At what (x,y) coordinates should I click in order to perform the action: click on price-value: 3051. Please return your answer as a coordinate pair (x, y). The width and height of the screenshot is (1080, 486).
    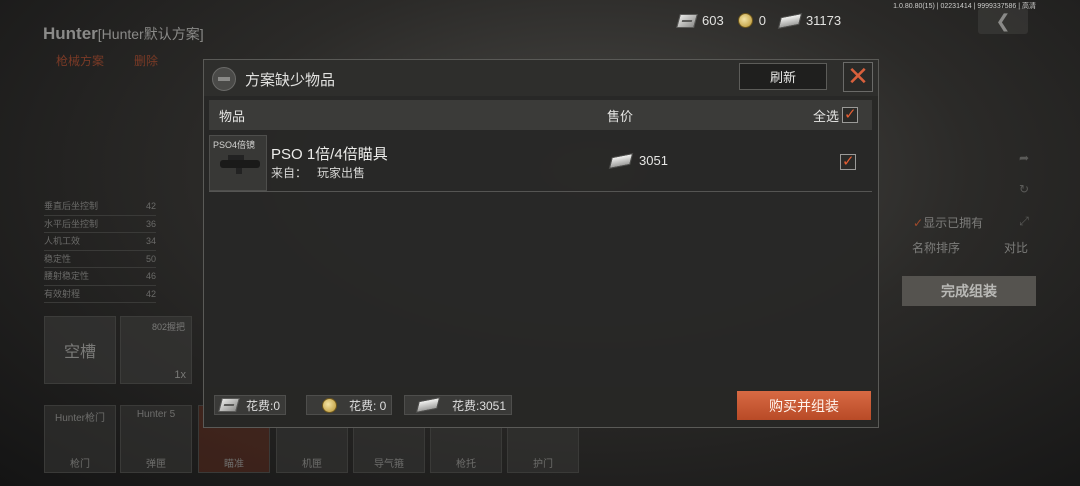
    Looking at the image, I should click on (653, 160).